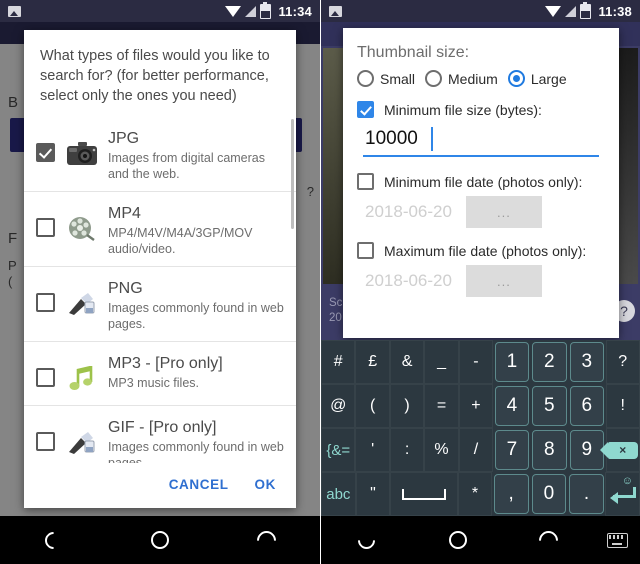 The height and width of the screenshot is (564, 640). I want to click on key-question: ?, so click(622, 362).